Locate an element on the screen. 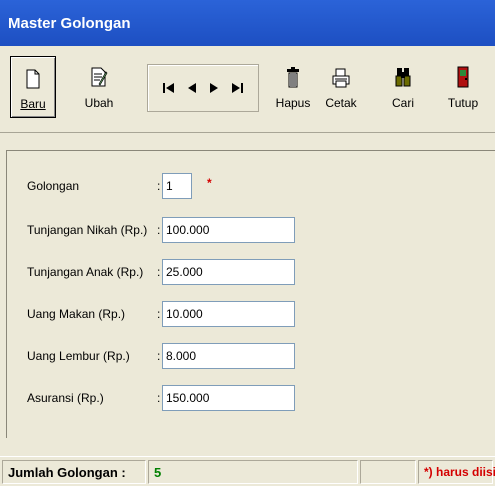 The image size is (495, 486). tunjangan-nikah-row: Tunjangan Nikah (Rp.) : 100.000 is located at coordinates (247, 230).